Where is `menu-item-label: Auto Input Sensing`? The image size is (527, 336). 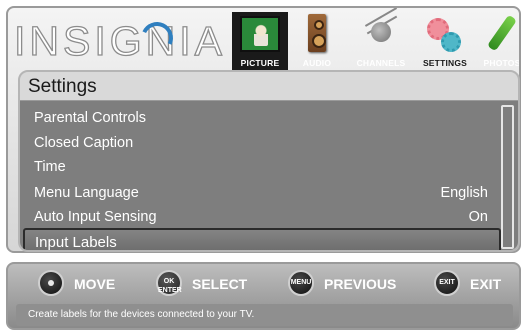 menu-item-label: Auto Input Sensing is located at coordinates (95, 217).